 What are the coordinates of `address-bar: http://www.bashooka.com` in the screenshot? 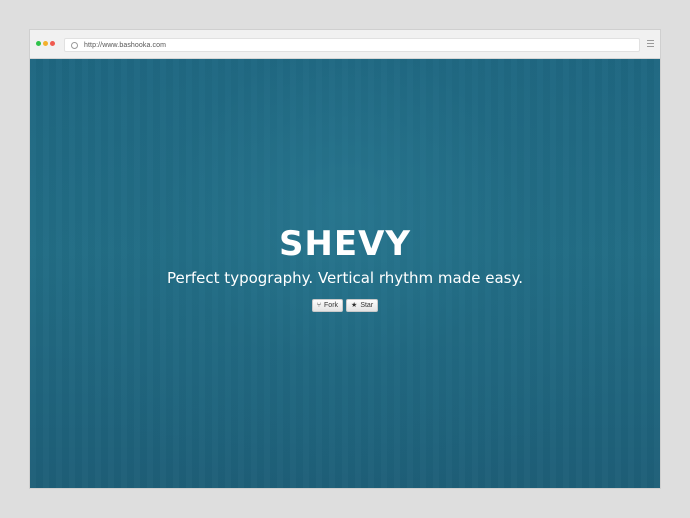 It's located at (352, 45).